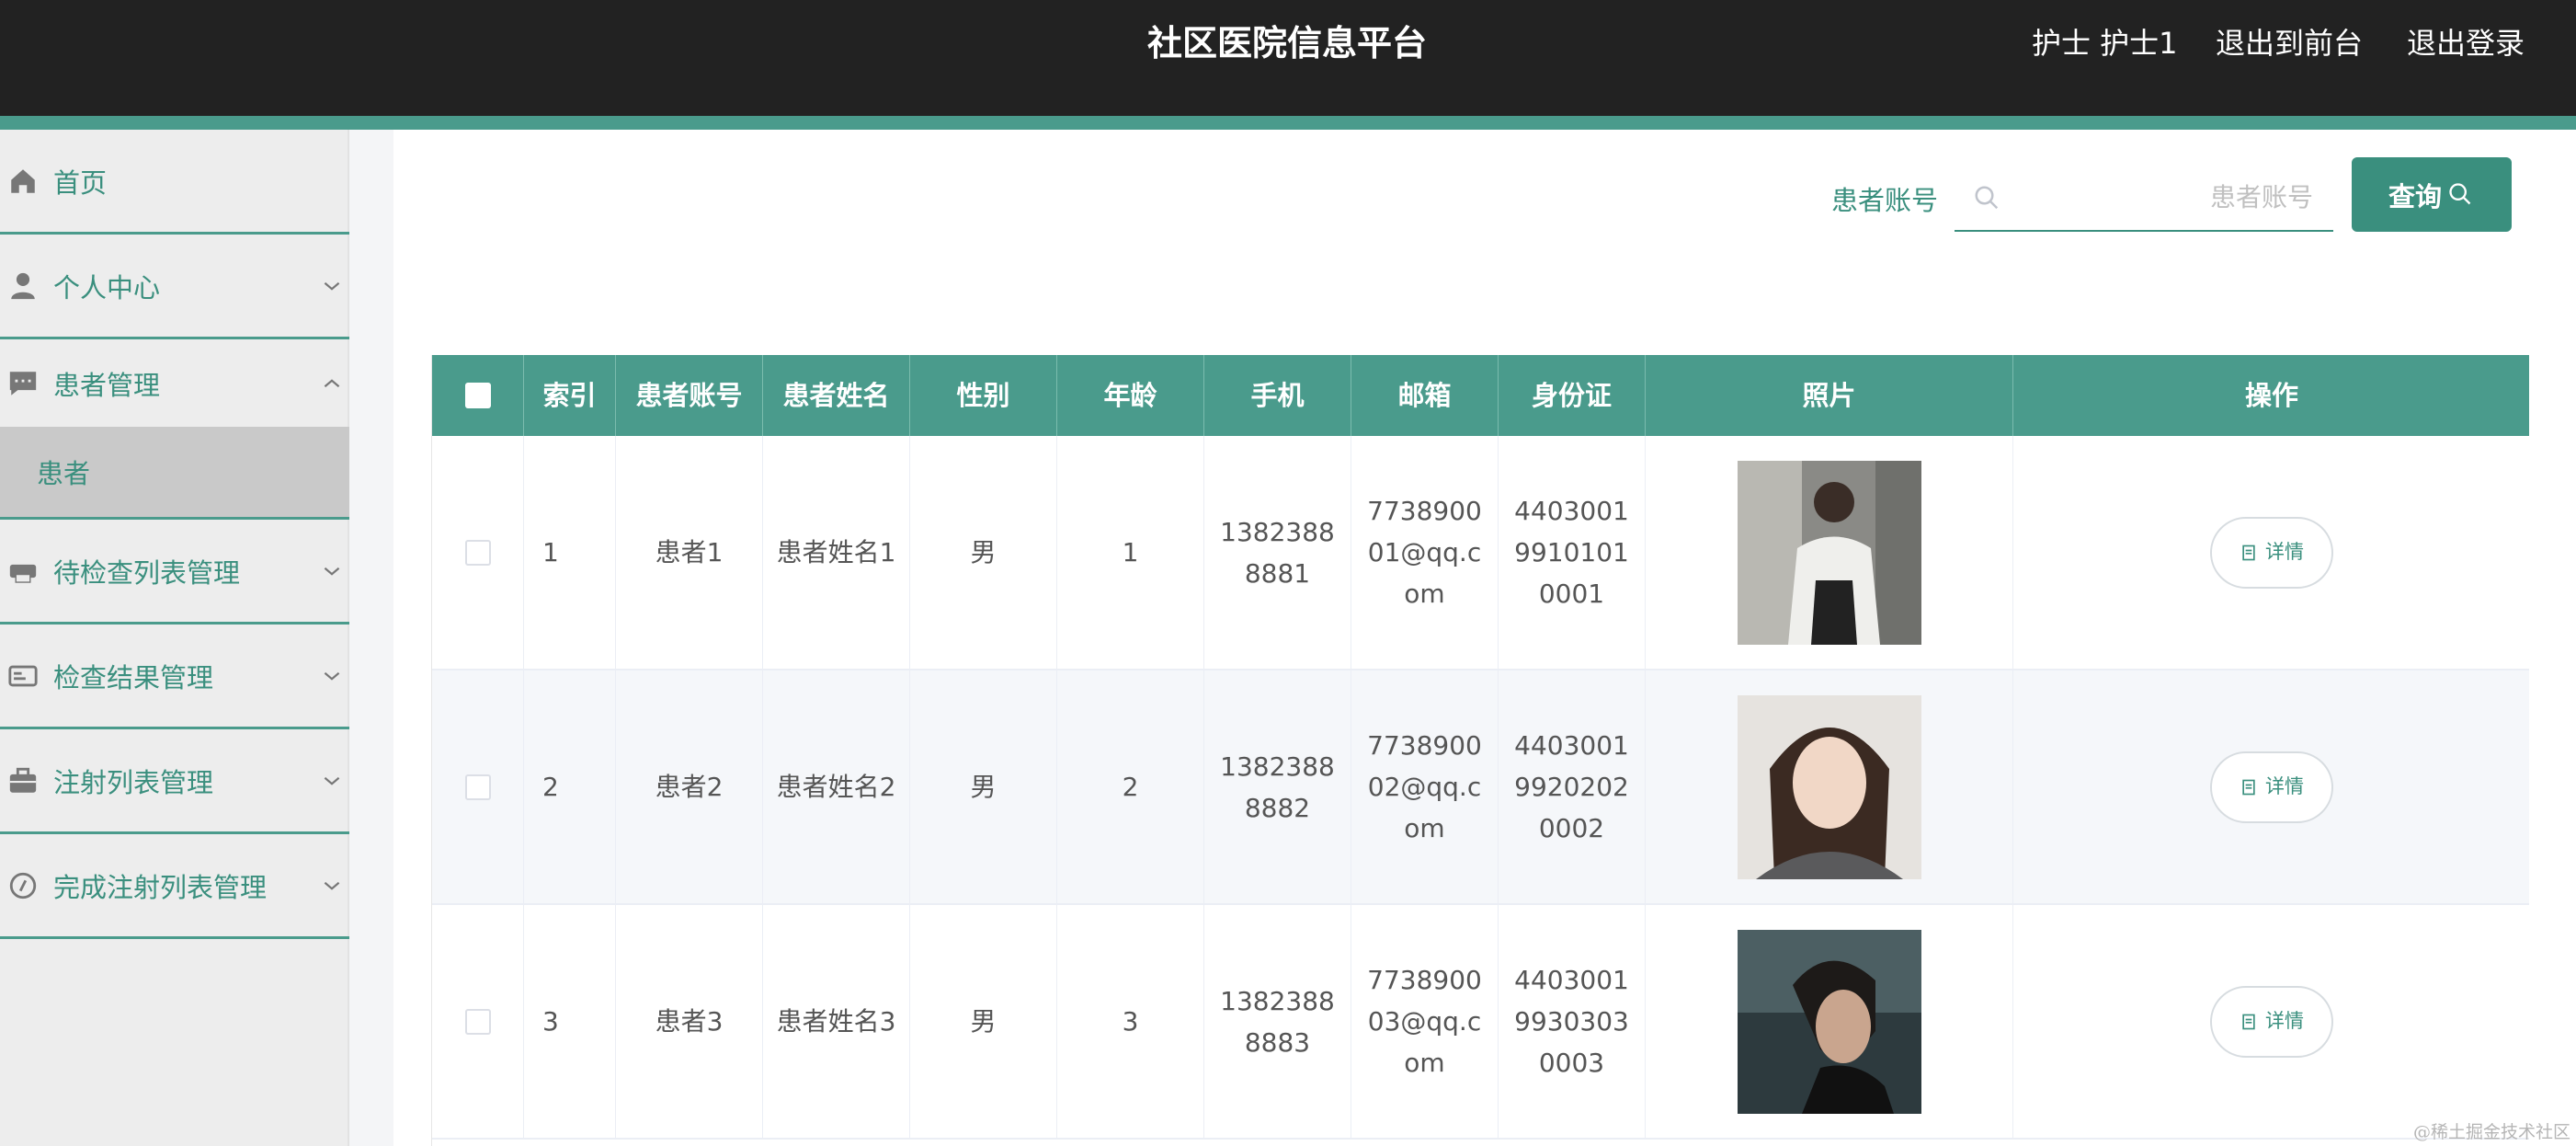 This screenshot has width=2576, height=1146. What do you see at coordinates (1885, 201) in the screenshot?
I see `search-label: 患者账号` at bounding box center [1885, 201].